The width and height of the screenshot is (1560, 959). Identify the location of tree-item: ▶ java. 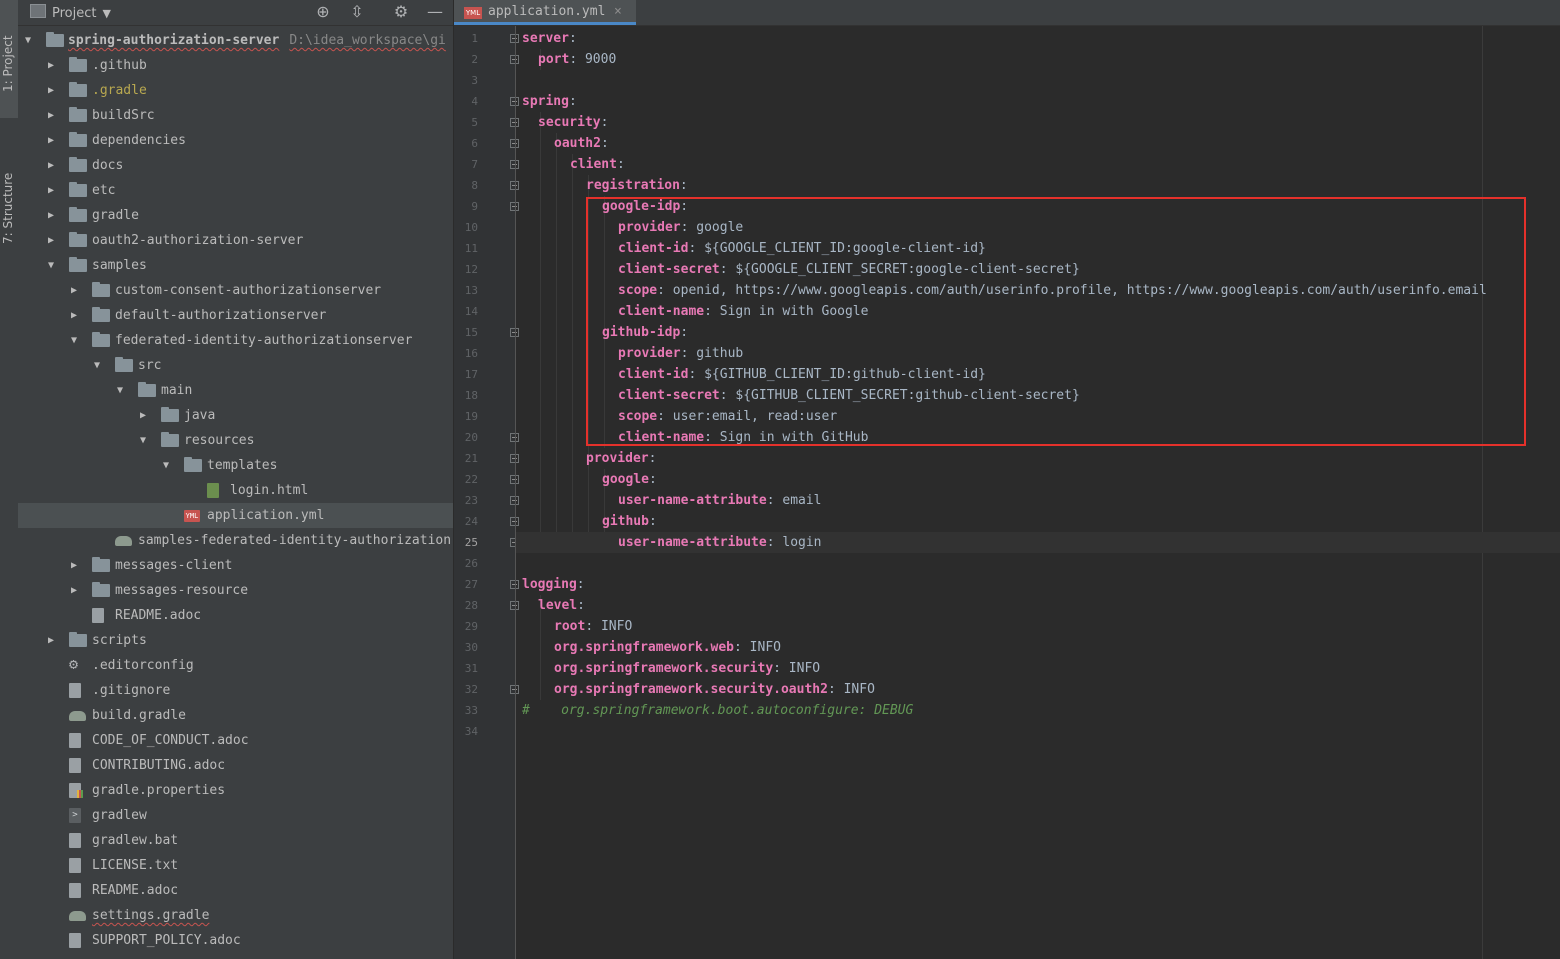
(235, 415).